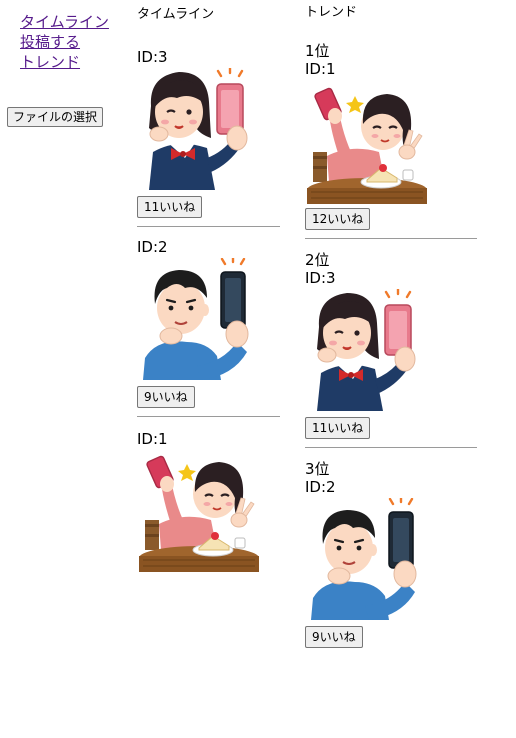 The width and height of the screenshot is (516, 738). I want to click on trend-header: トレンド, so click(331, 12).